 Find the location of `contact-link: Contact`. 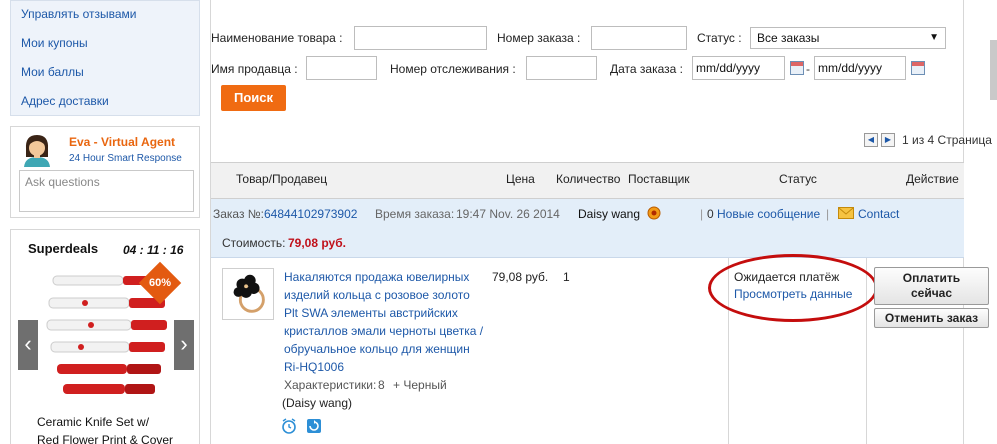

contact-link: Contact is located at coordinates (878, 214).